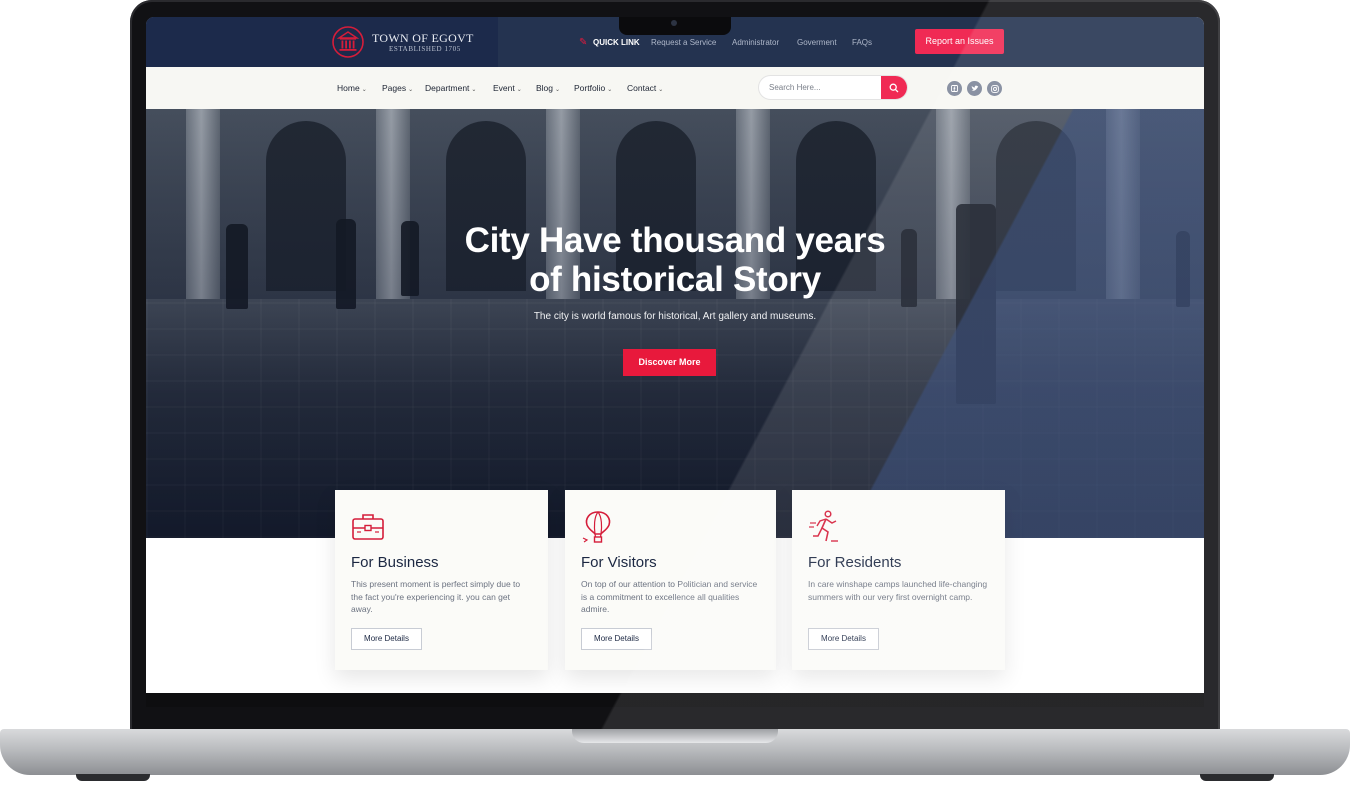  What do you see at coordinates (583, 42) in the screenshot?
I see `edit-icon: ✎` at bounding box center [583, 42].